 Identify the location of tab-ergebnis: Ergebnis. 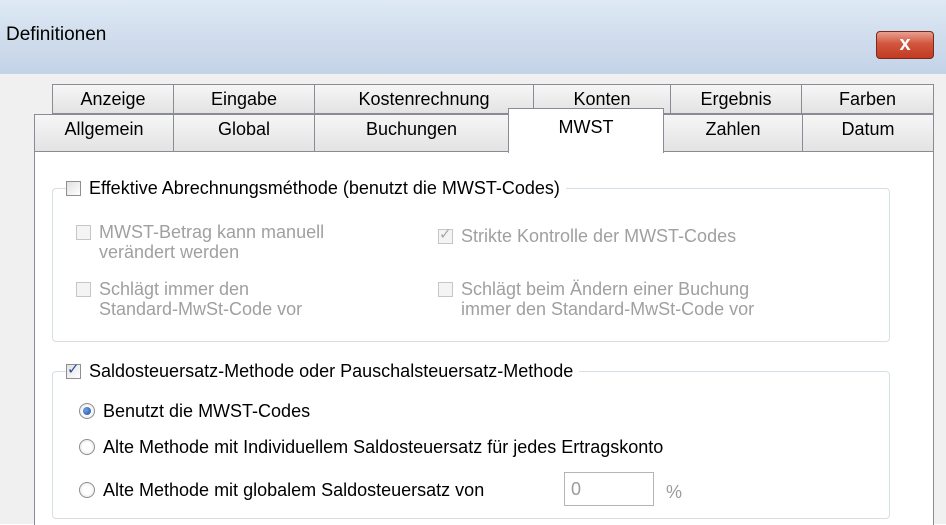
(736, 99).